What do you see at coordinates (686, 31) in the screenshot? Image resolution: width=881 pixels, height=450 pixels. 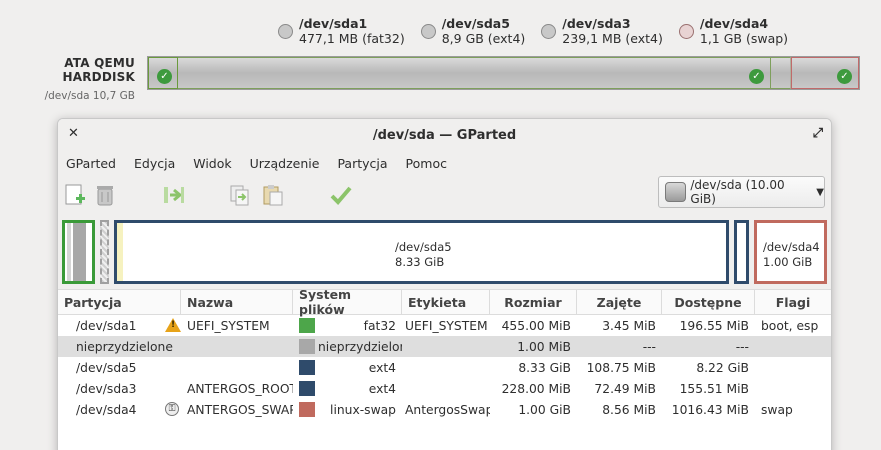 I see `swap-dot-icon` at bounding box center [686, 31].